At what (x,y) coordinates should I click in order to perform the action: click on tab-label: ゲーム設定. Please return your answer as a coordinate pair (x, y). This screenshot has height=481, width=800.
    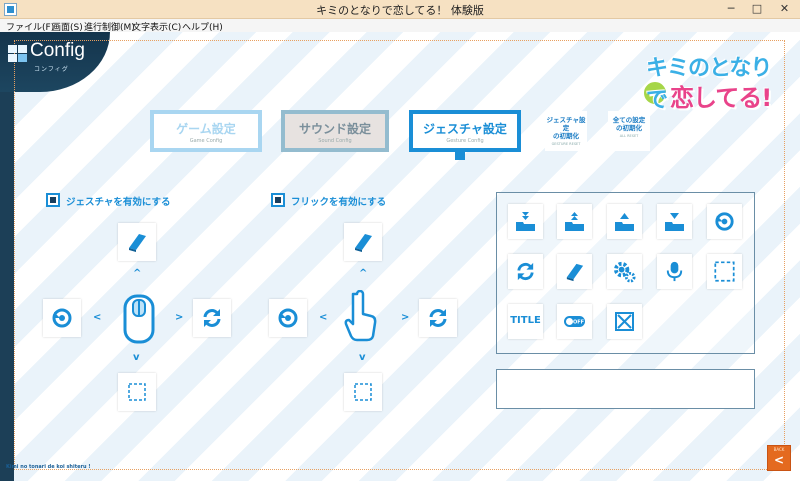
    Looking at the image, I should click on (206, 129).